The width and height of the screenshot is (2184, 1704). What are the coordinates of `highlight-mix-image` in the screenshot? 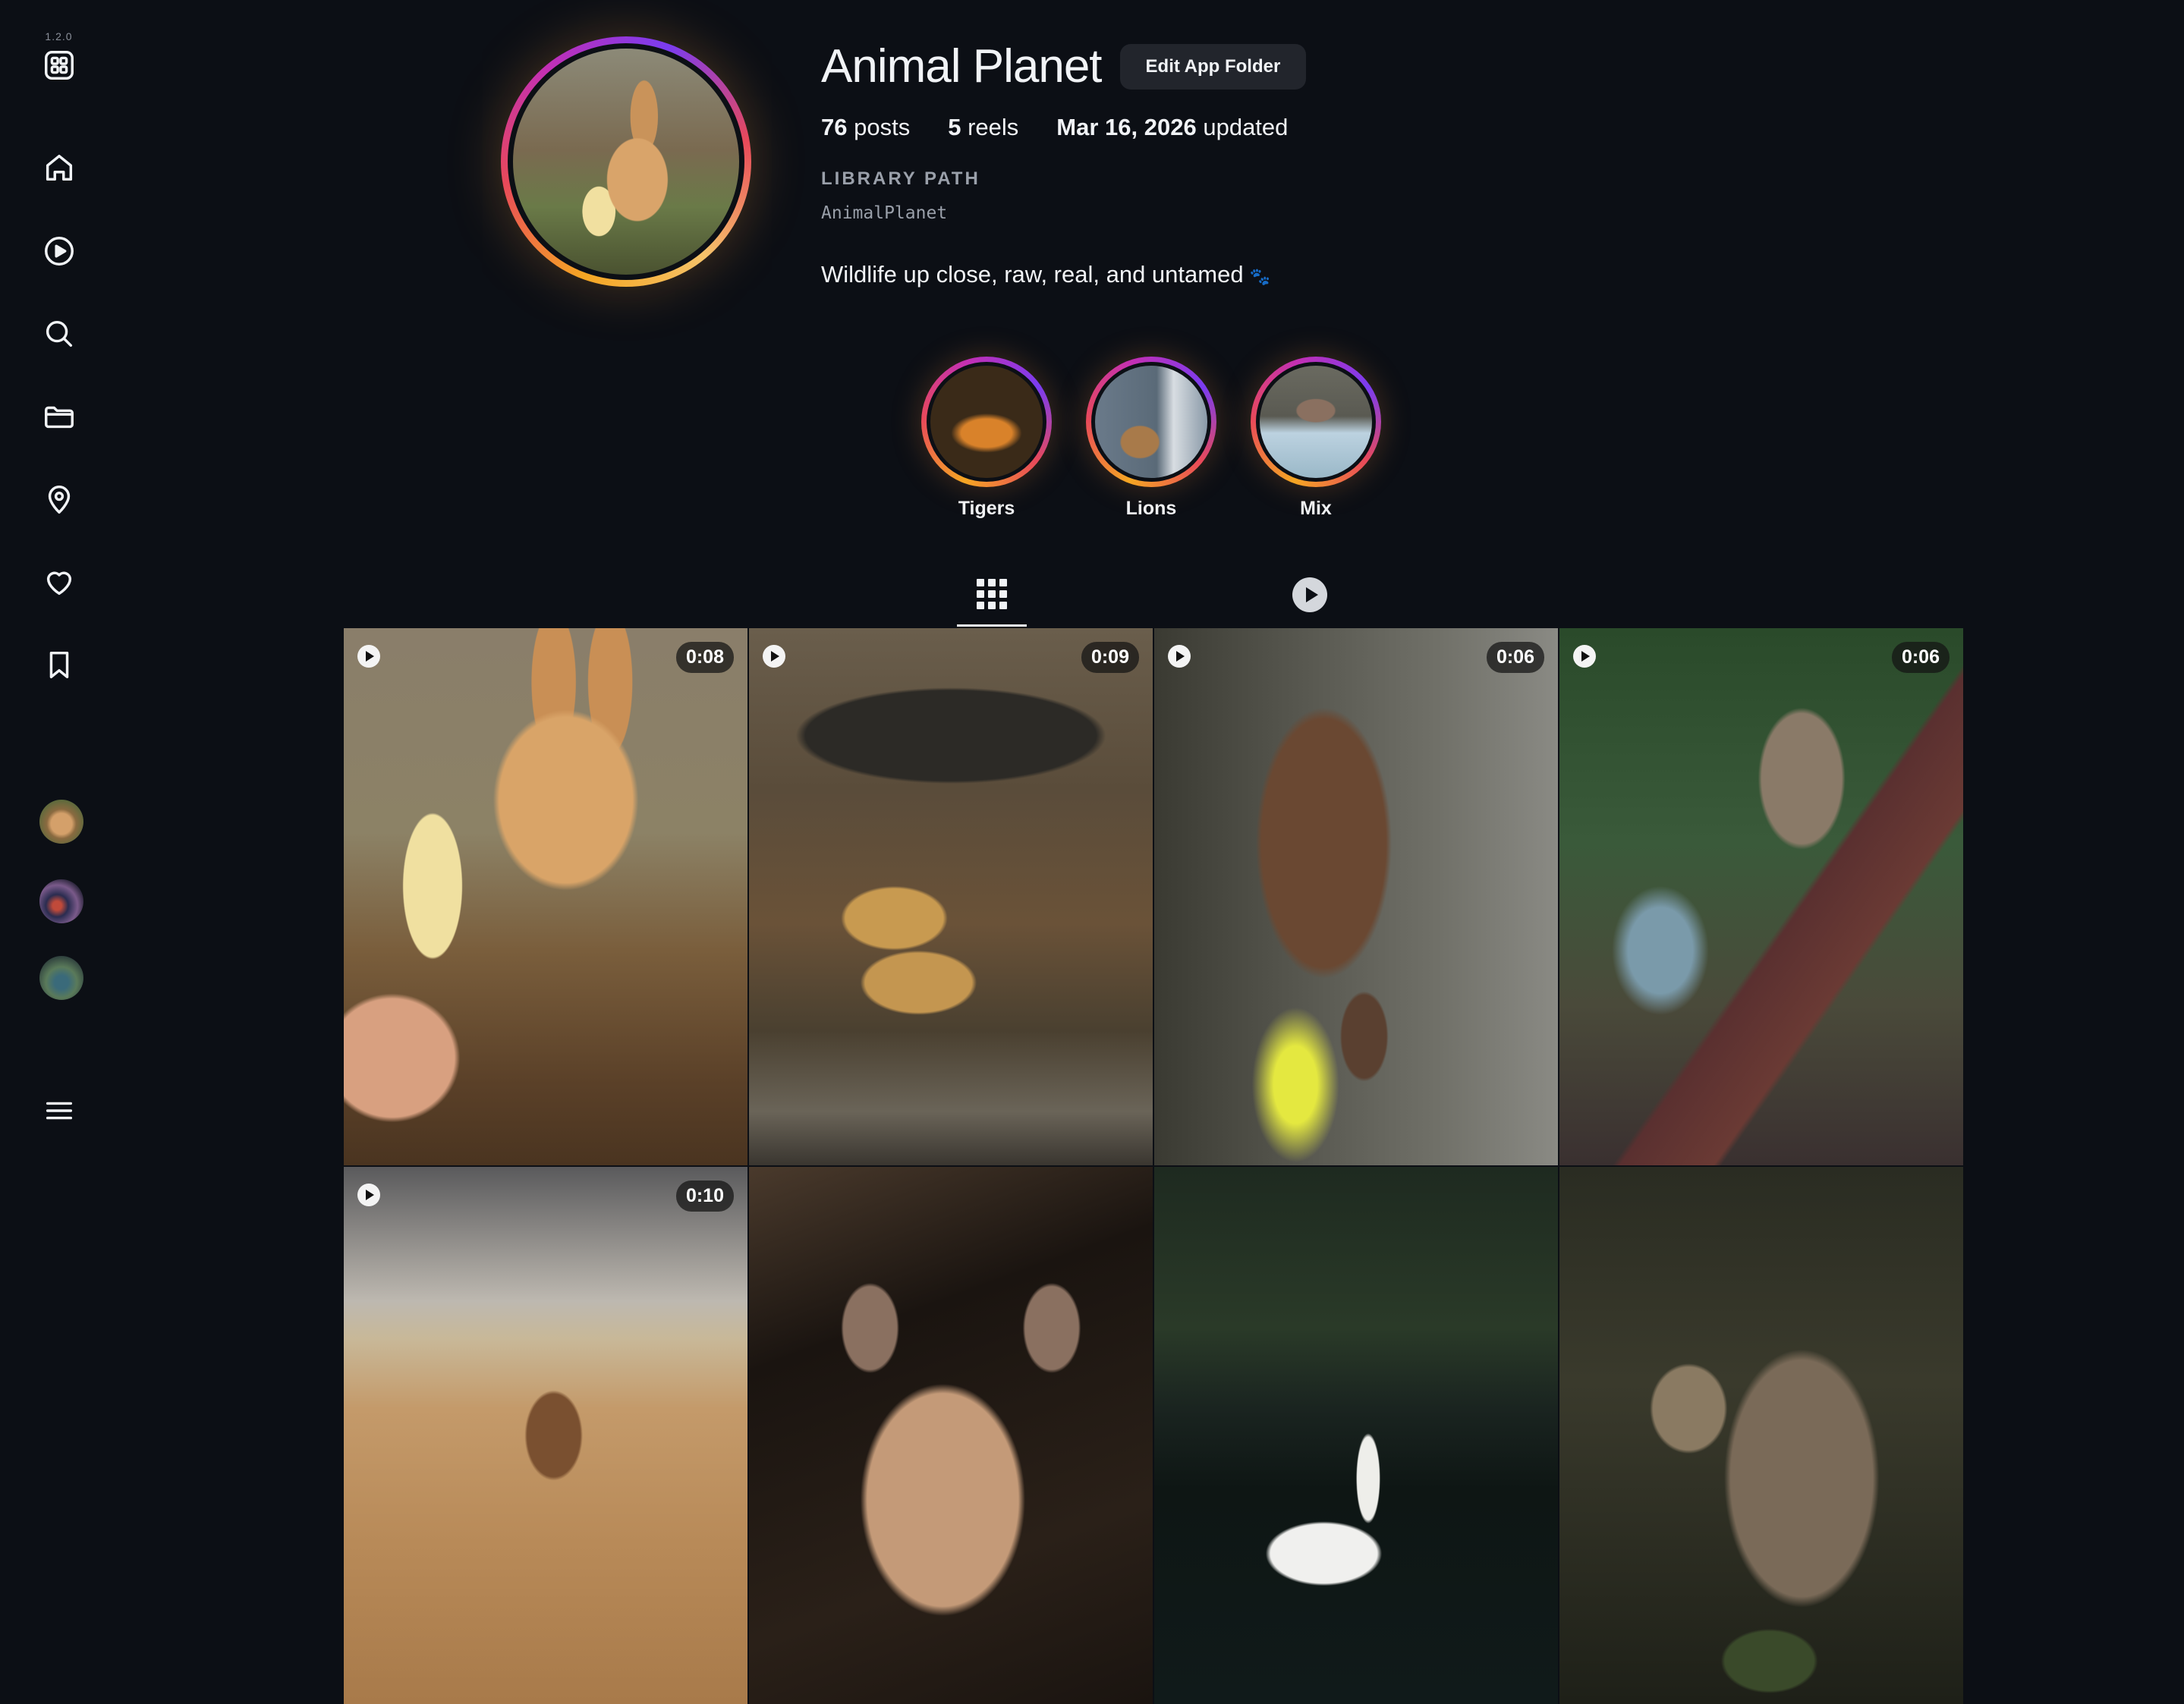 It's located at (1316, 422).